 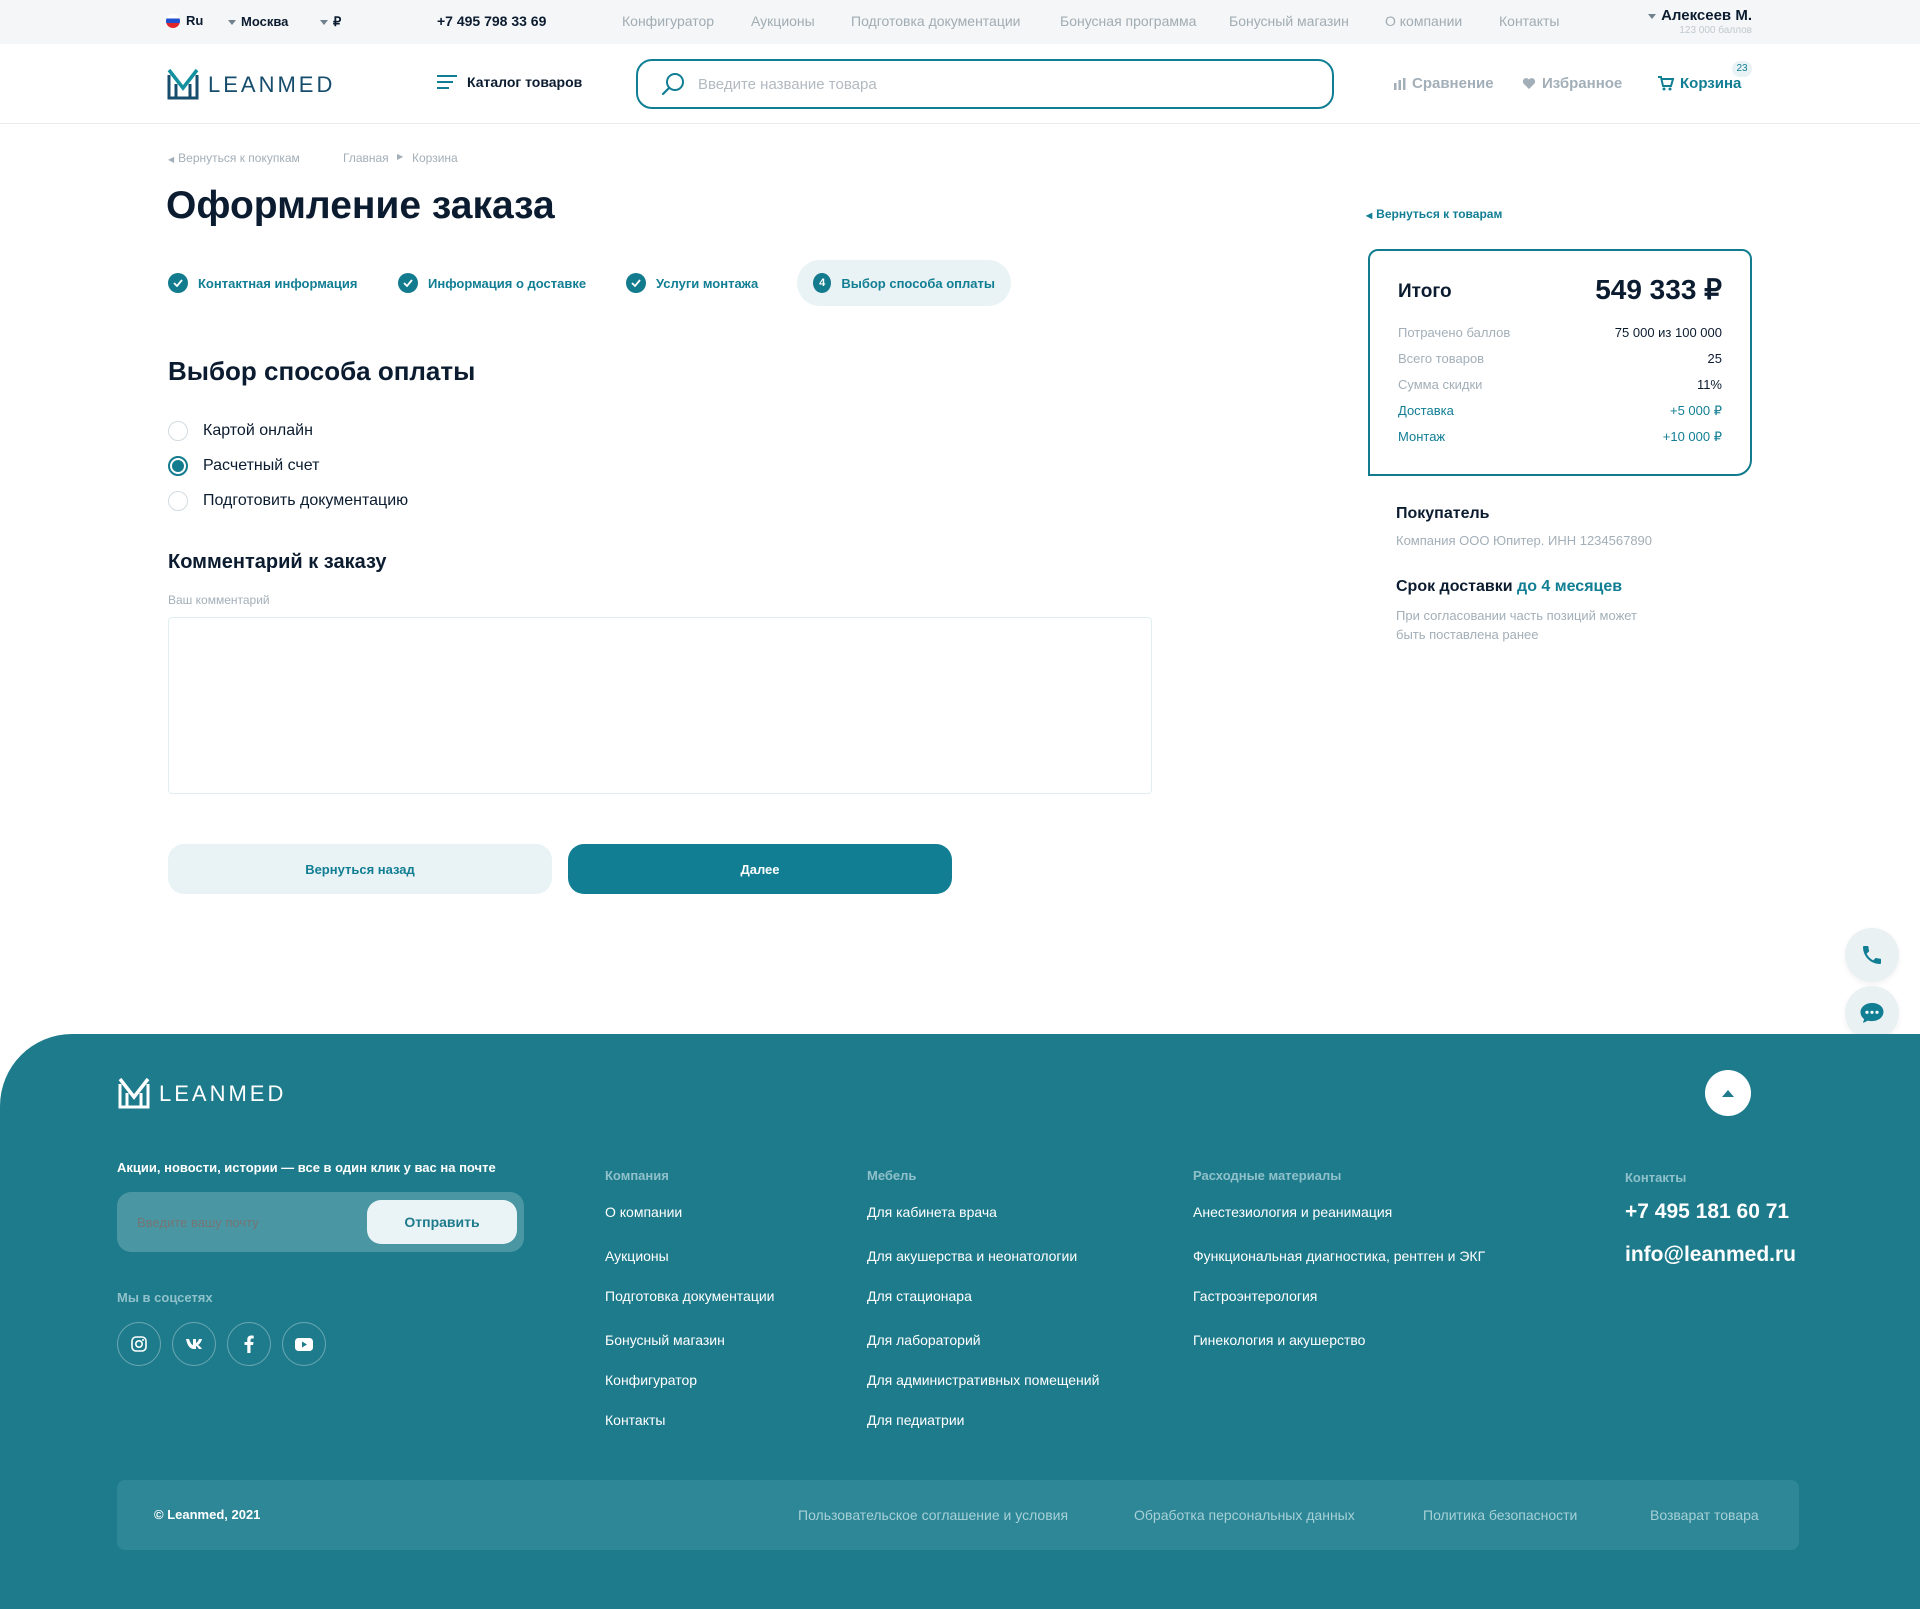 I want to click on footer-link: Для административных помещений, so click(x=983, y=1380).